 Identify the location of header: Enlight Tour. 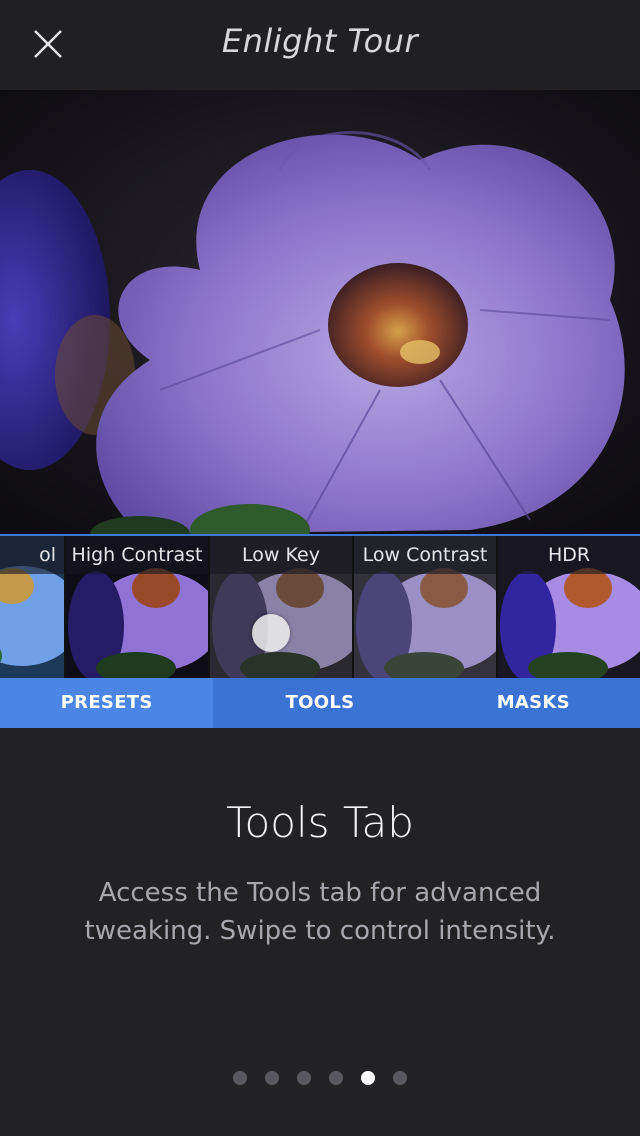
(320, 45).